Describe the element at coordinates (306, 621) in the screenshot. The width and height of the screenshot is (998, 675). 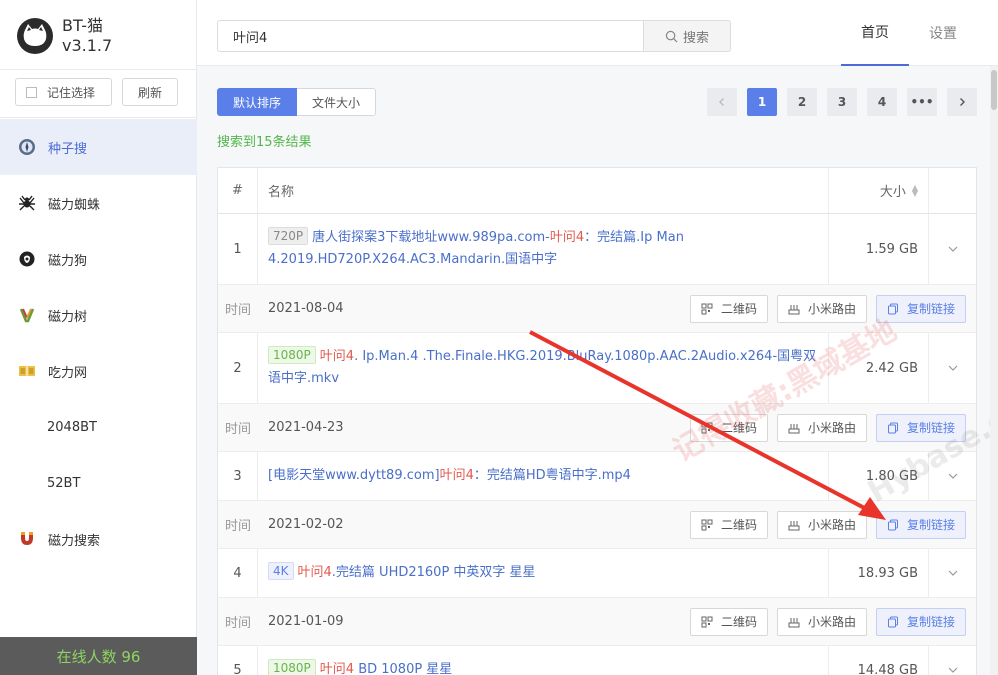
I see `meta-date: 2021-01-09` at that location.